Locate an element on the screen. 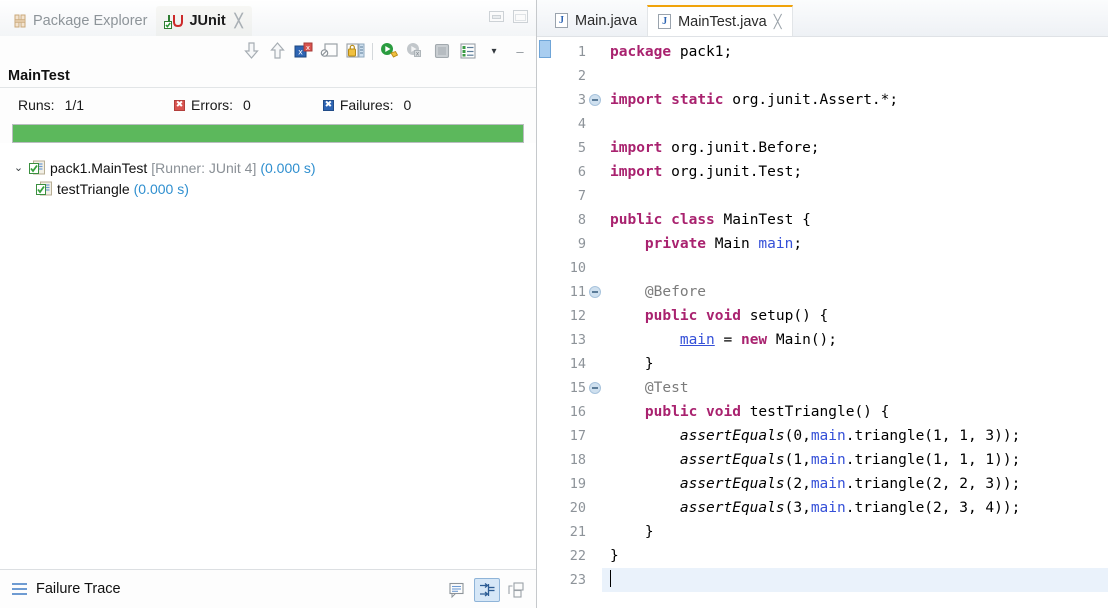 This screenshot has height=608, width=1108. errors-badge-icon: ✖ is located at coordinates (180, 105).